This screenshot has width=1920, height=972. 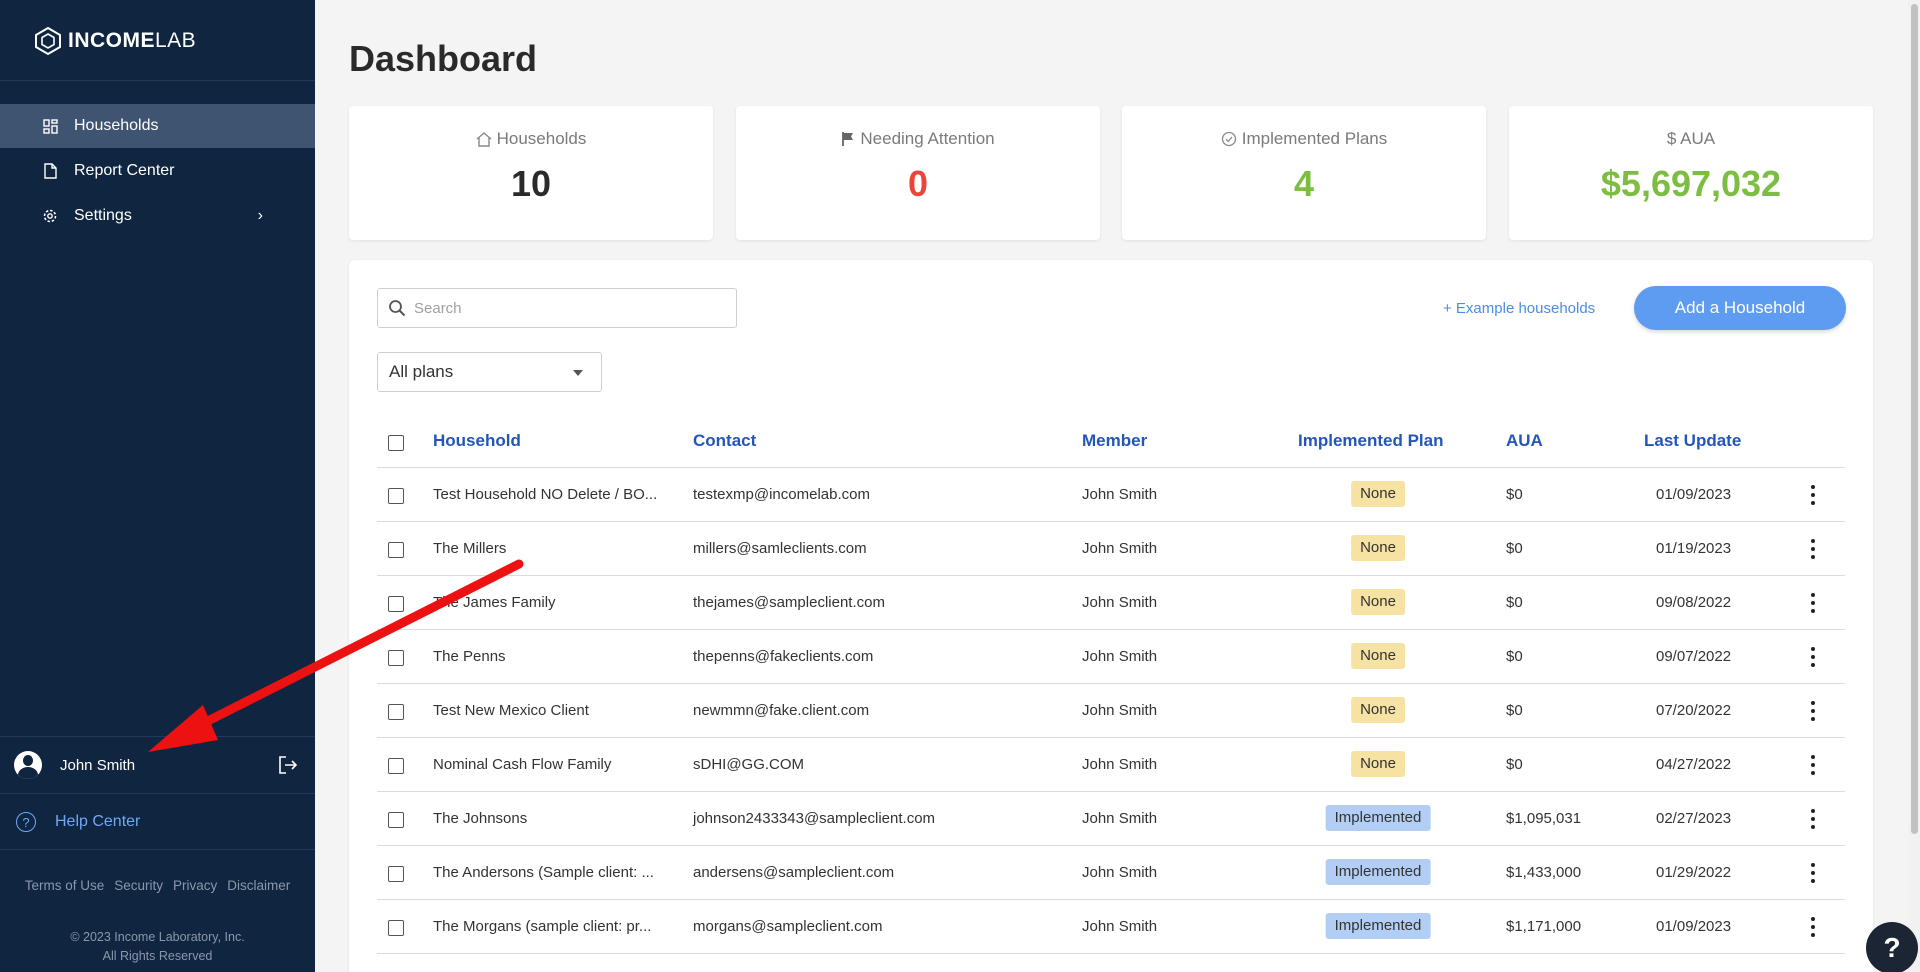 I want to click on logo-text-light: LAB, so click(x=176, y=40).